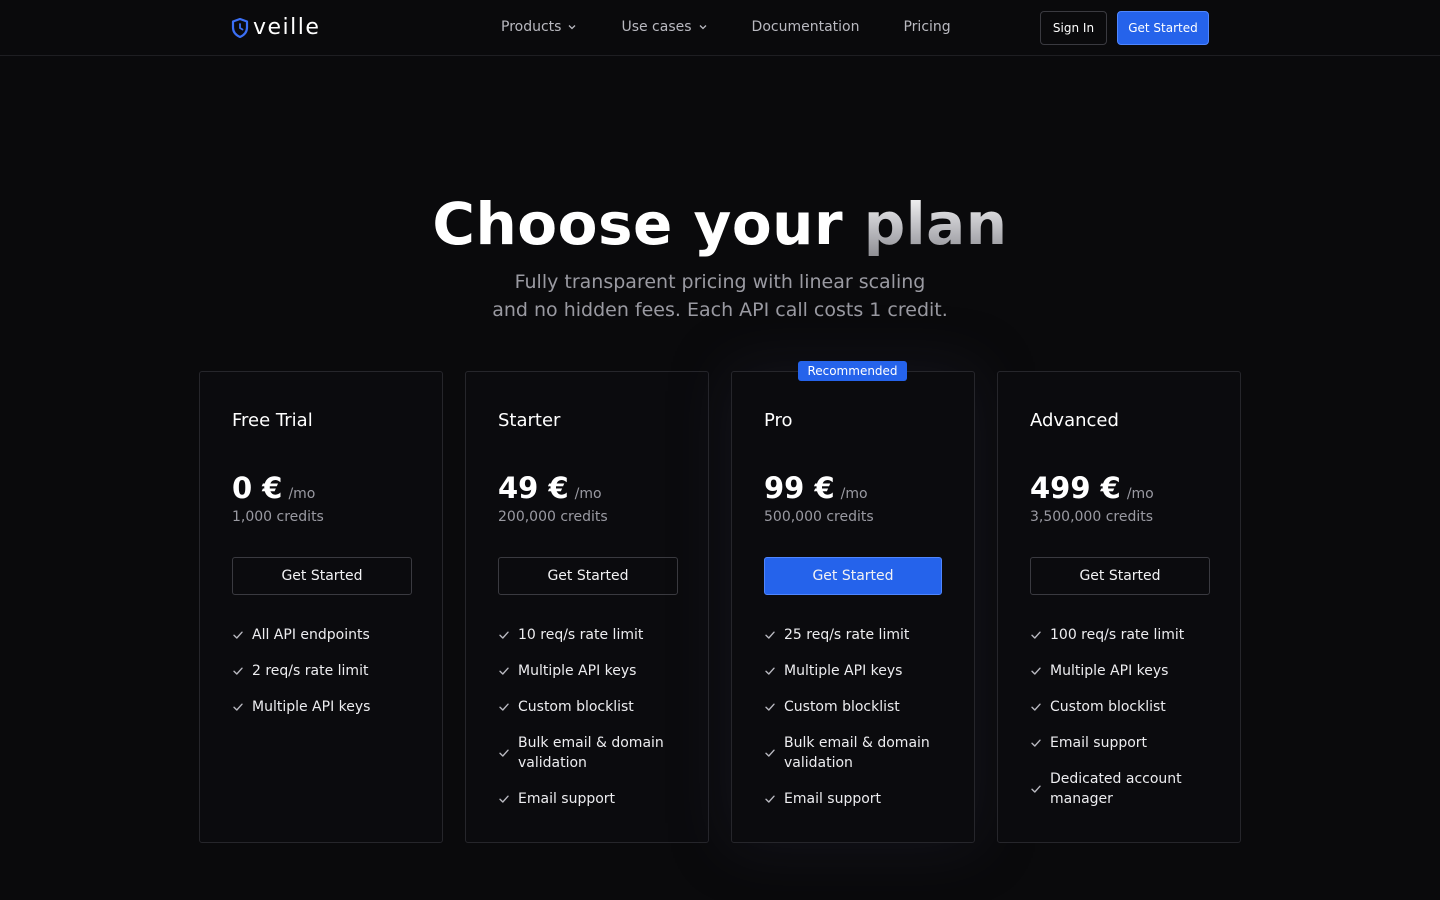  I want to click on nav-use-cases: Use cases, so click(664, 27).